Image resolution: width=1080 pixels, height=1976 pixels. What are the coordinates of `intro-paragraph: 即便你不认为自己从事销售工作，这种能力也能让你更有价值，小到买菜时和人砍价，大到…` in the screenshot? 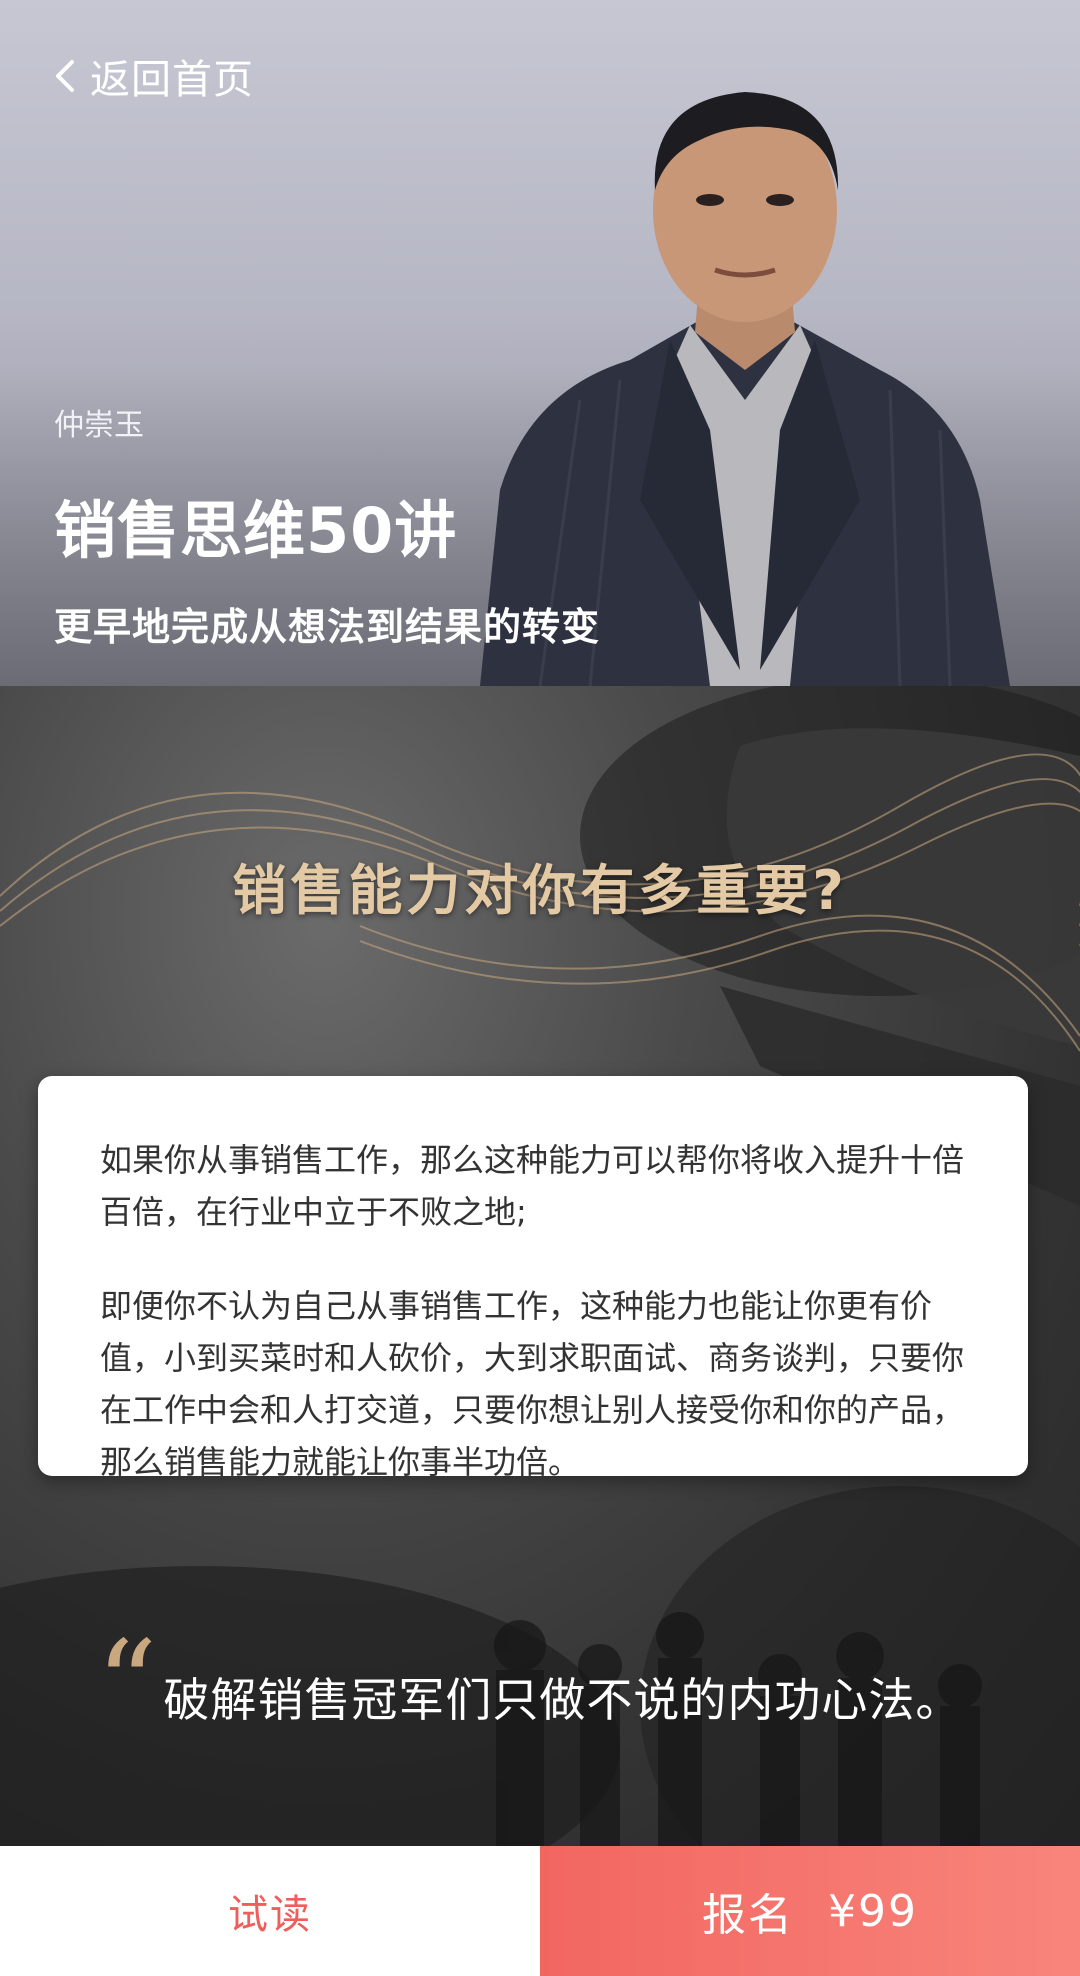 It's located at (532, 1384).